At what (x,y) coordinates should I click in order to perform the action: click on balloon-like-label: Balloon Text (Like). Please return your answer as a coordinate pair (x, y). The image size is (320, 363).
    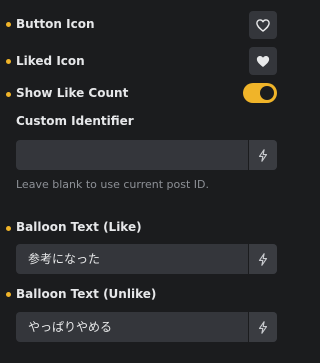
    Looking at the image, I should click on (79, 227).